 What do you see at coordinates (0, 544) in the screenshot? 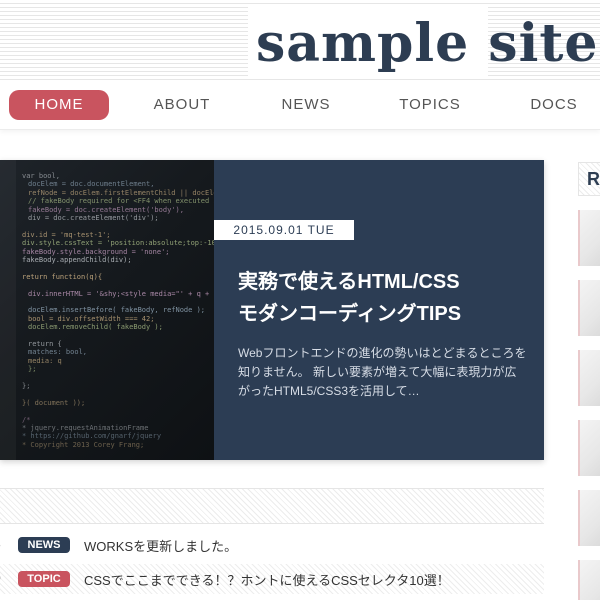
I see `news-date: 8` at bounding box center [0, 544].